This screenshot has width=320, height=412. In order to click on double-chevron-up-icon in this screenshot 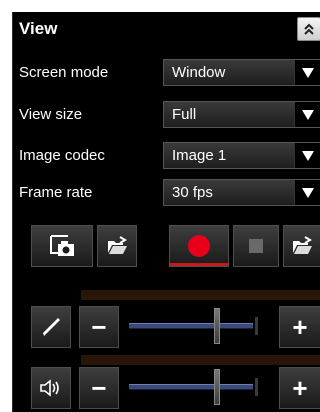, I will do `click(309, 29)`.